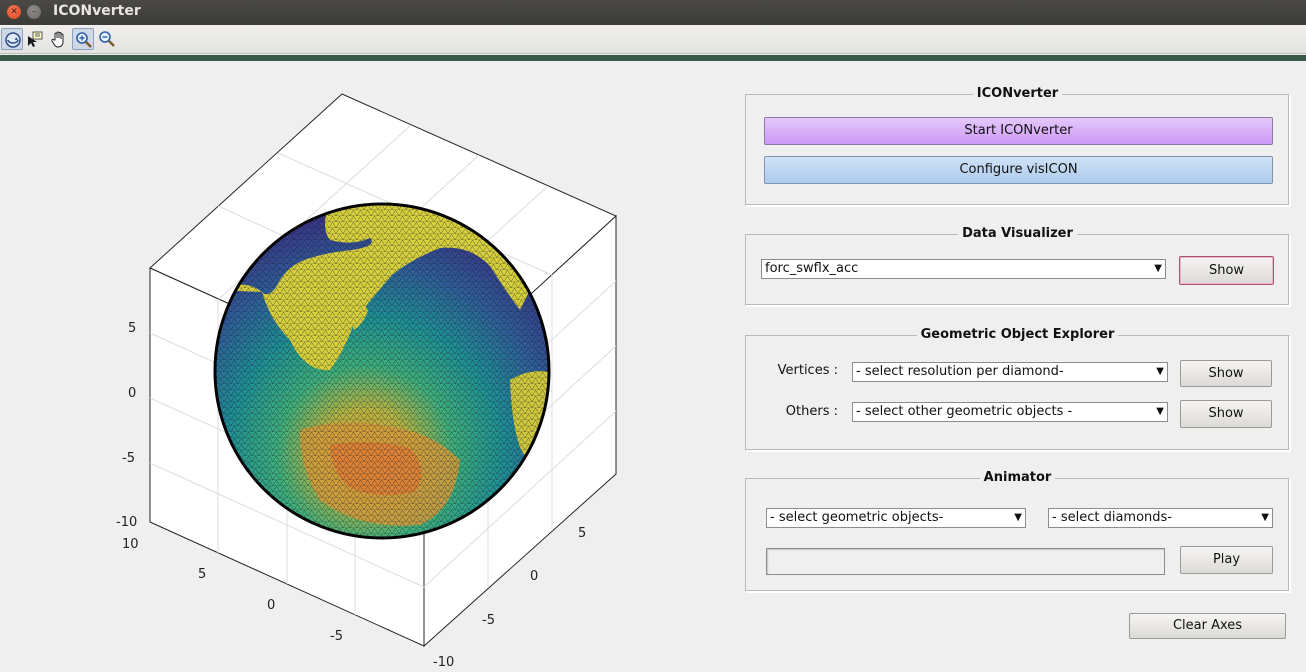  What do you see at coordinates (582, 533) in the screenshot?
I see `y-tick-label: 5` at bounding box center [582, 533].